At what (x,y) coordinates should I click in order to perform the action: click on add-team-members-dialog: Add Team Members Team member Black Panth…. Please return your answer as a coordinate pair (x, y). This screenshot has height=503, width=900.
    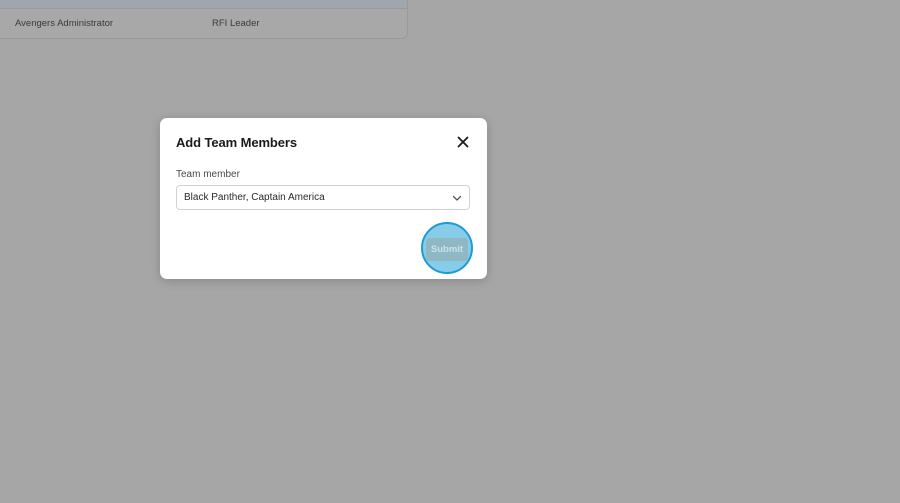
    Looking at the image, I should click on (323, 198).